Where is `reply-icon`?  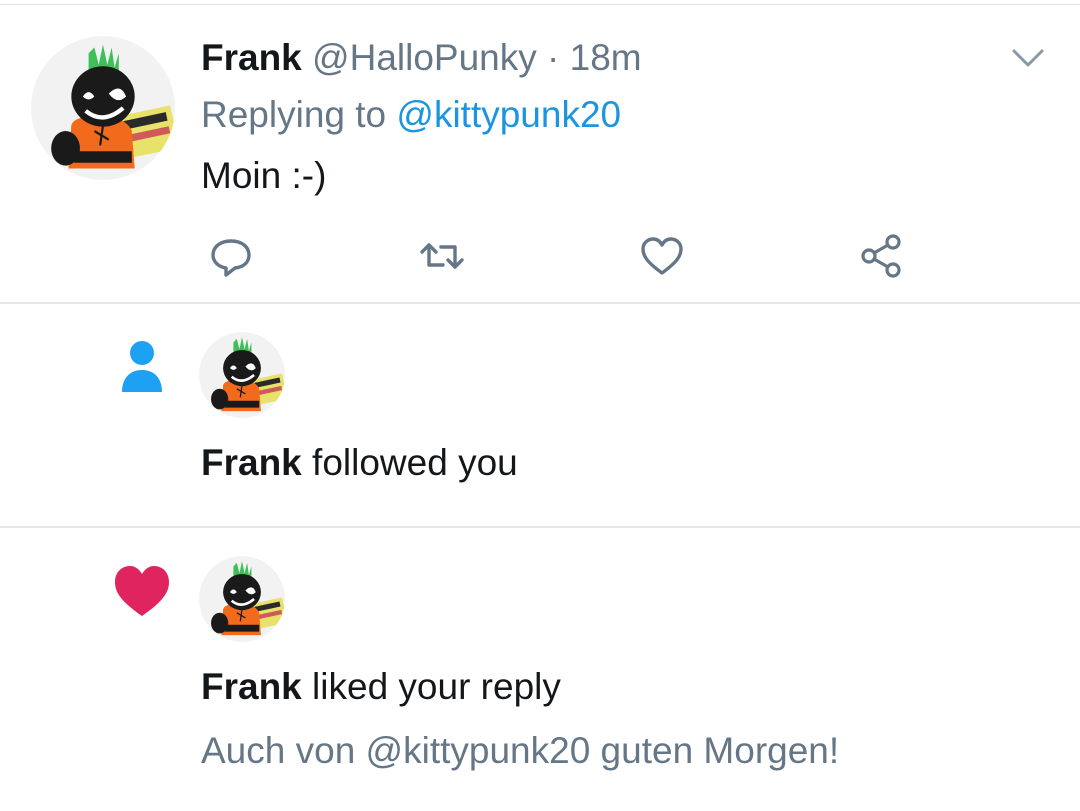
reply-icon is located at coordinates (231, 256).